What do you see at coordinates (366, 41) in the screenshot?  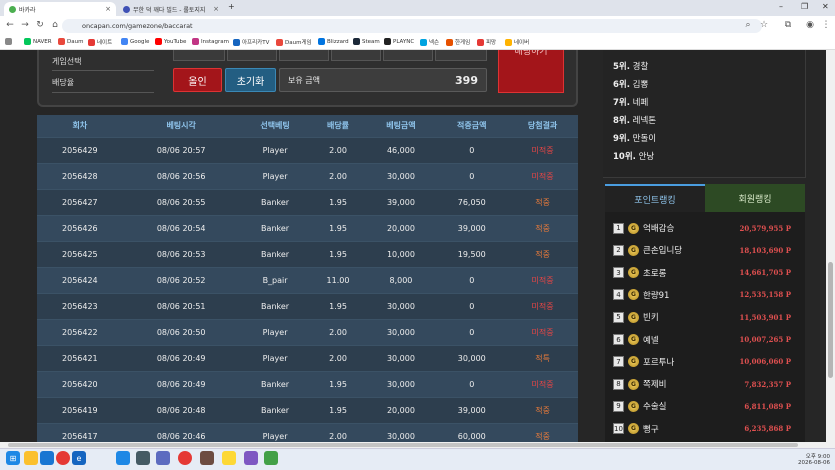 I see `bookmark-steam: Steam` at bounding box center [366, 41].